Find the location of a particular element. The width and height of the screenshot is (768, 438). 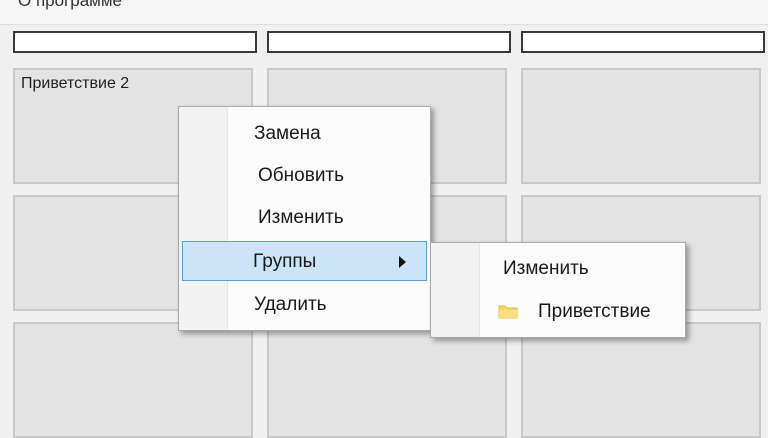

menu-item-izmenit: Изменить is located at coordinates (304, 218).